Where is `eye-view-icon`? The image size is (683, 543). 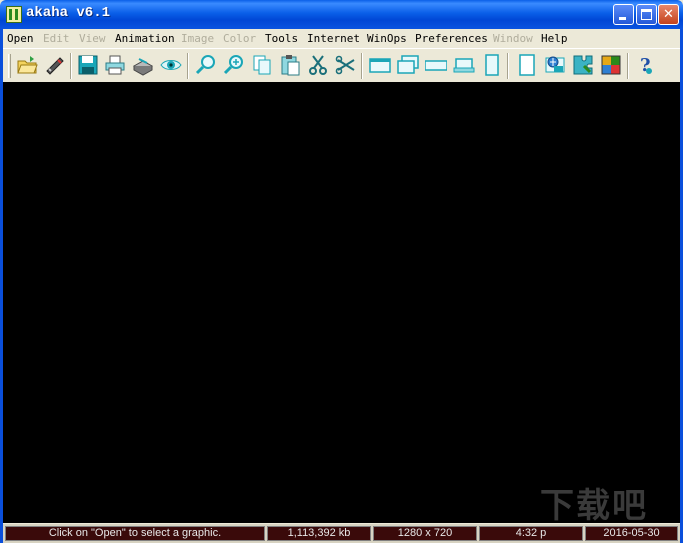 eye-view-icon is located at coordinates (171, 65).